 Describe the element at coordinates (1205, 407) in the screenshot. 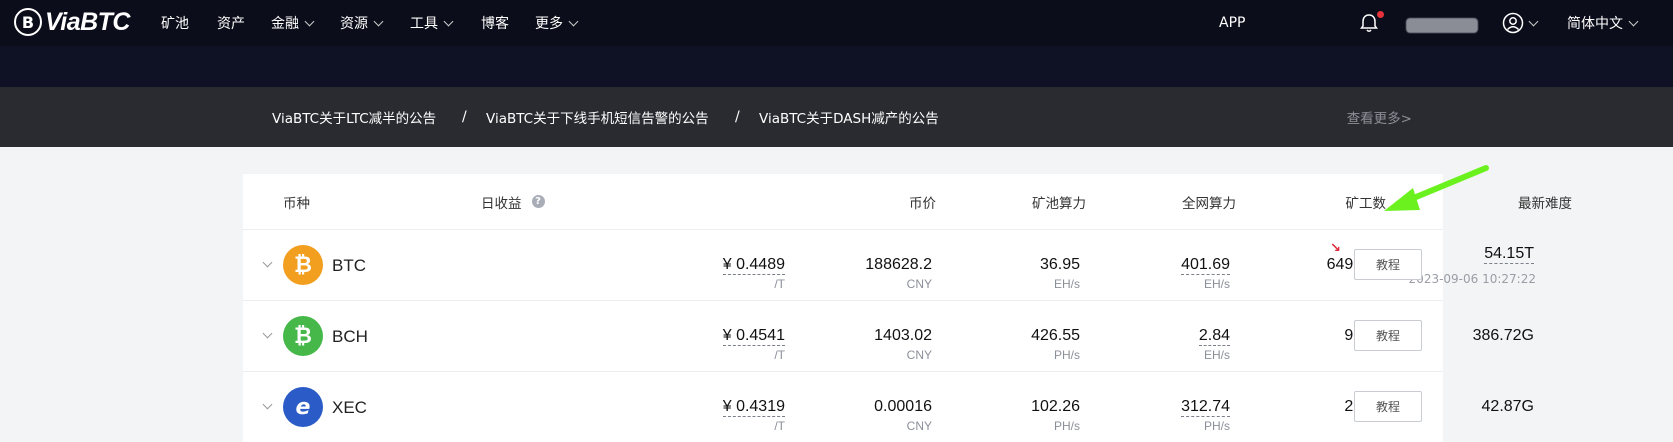

I see `network-hashrate: 312.74` at that location.